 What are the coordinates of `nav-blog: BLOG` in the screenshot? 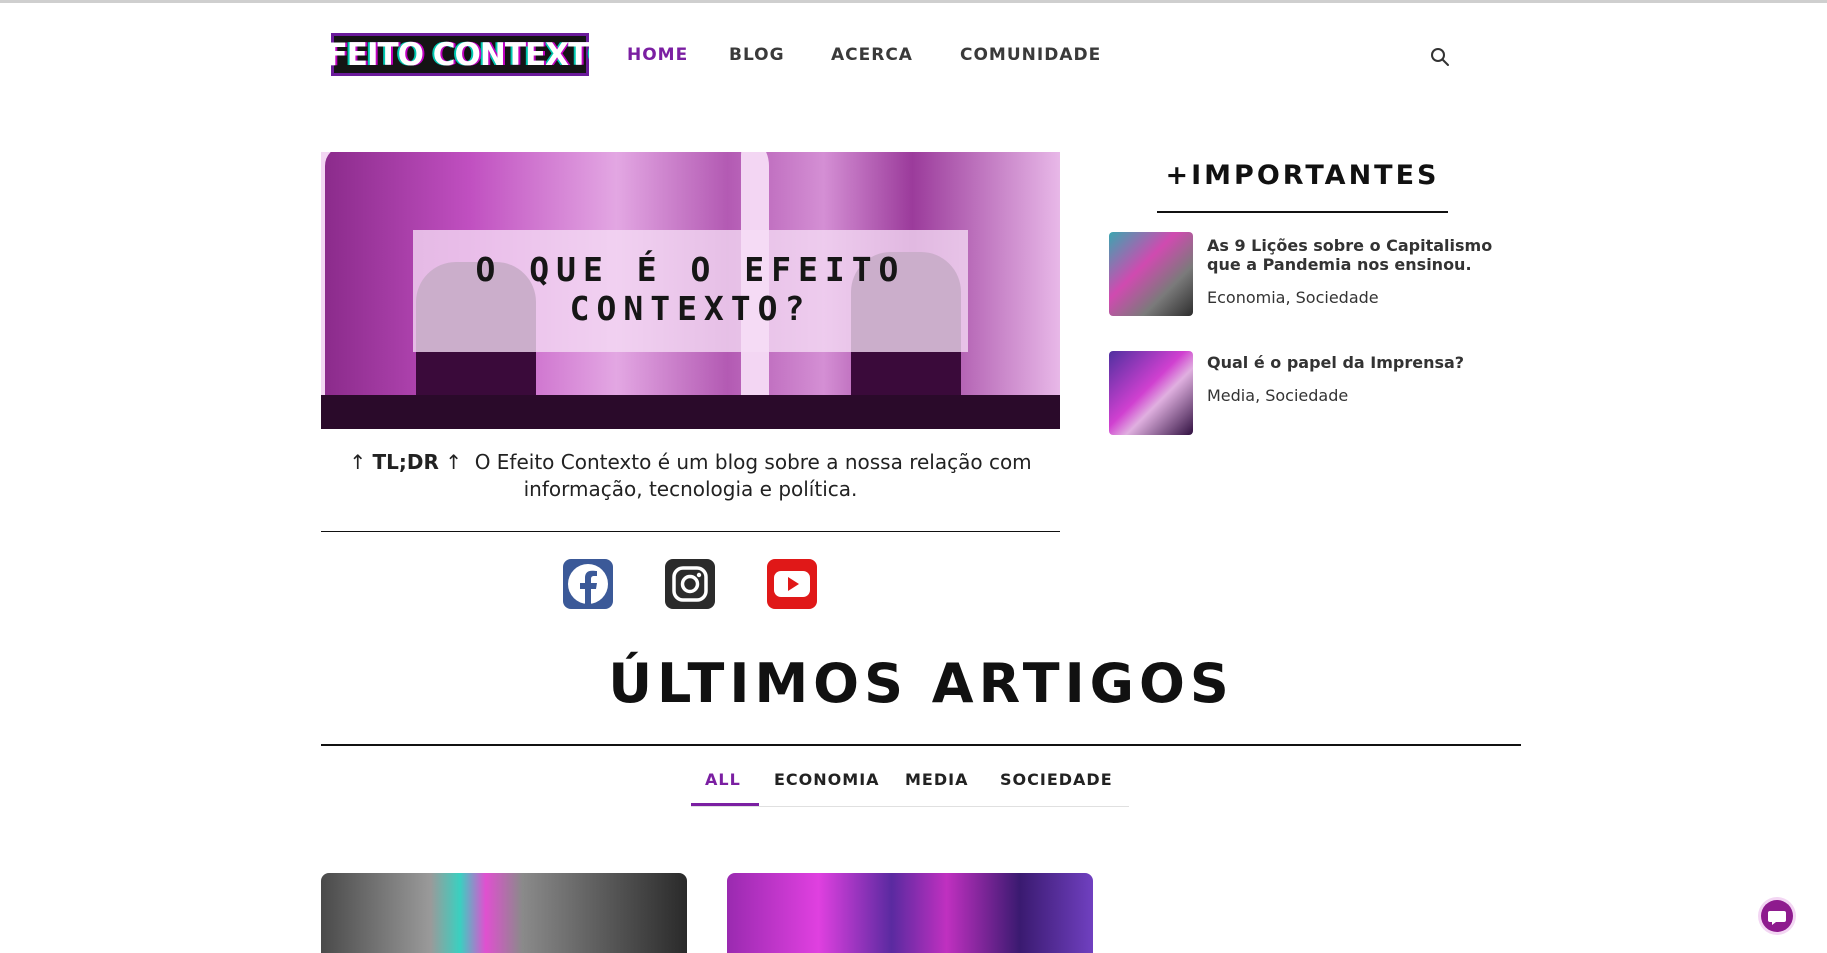 It's located at (757, 55).